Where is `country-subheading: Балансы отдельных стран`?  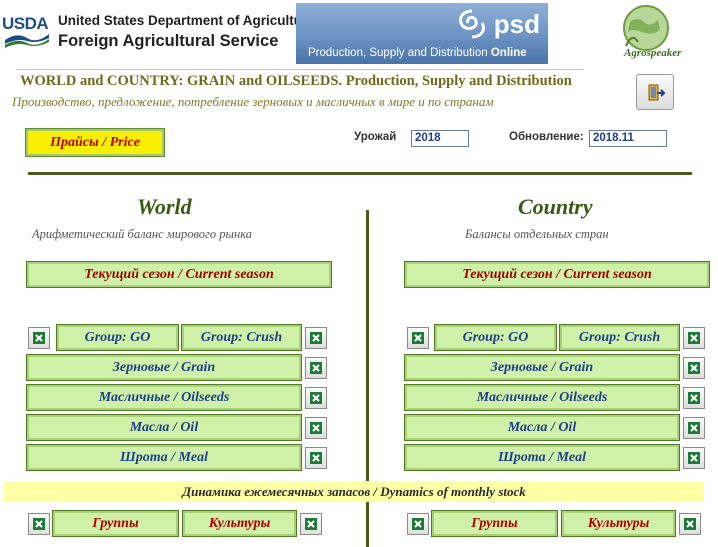
country-subheading: Балансы отдельных стран is located at coordinates (537, 234).